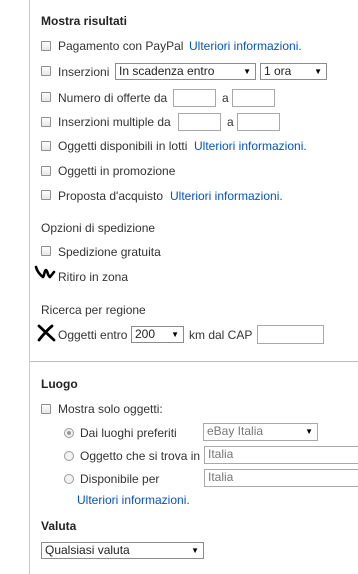  What do you see at coordinates (84, 21) in the screenshot?
I see `results-heading: Mostra risultati` at bounding box center [84, 21].